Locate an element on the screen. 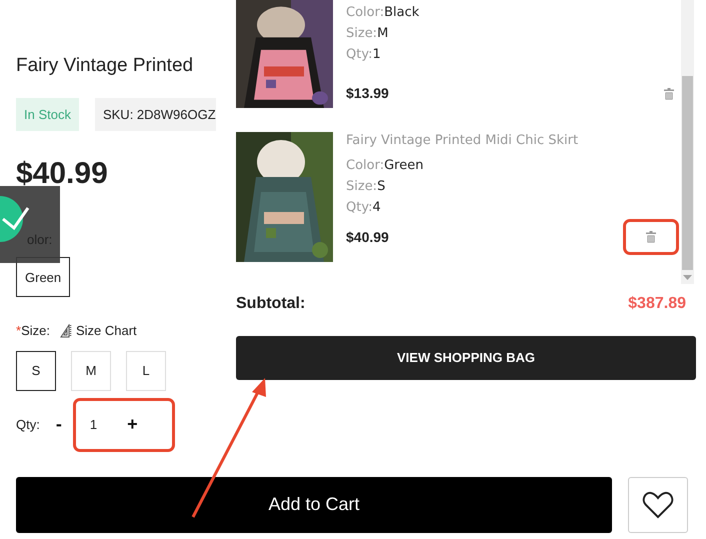  product-title: Fairy Vintage Printed is located at coordinates (105, 66).